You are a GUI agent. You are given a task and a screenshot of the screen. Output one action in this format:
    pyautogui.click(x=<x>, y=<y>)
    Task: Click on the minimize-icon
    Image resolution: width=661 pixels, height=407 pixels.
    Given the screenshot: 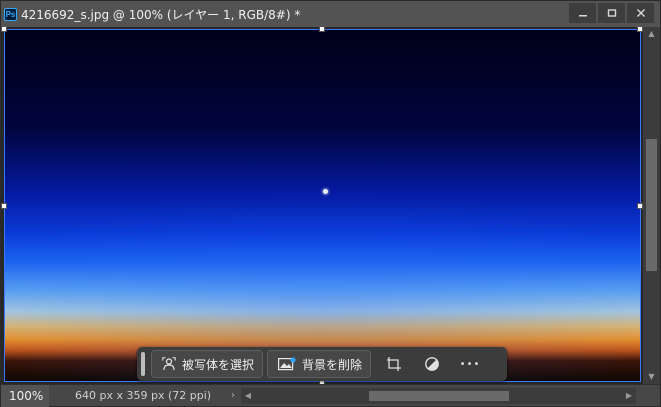 What is the action you would take?
    pyautogui.click(x=582, y=16)
    